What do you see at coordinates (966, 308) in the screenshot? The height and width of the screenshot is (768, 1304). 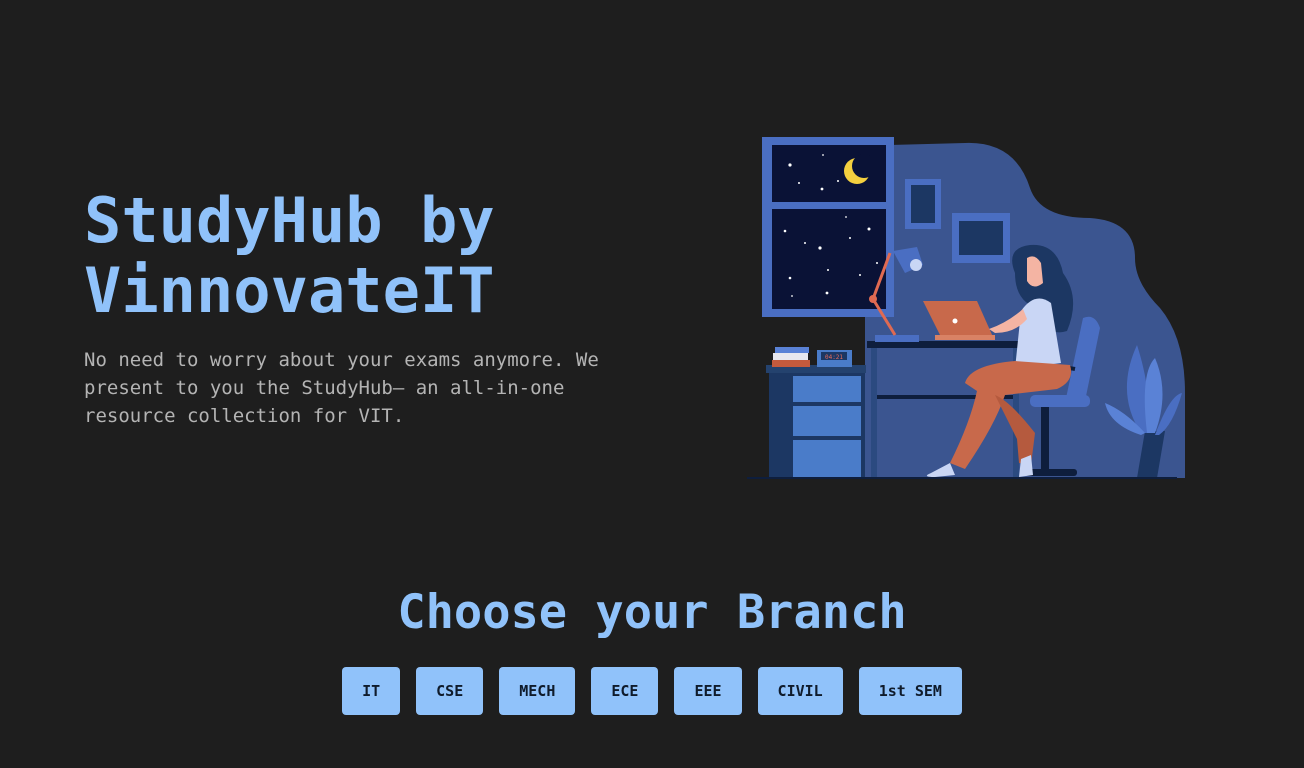 I see `study-illustration: 04:21` at bounding box center [966, 308].